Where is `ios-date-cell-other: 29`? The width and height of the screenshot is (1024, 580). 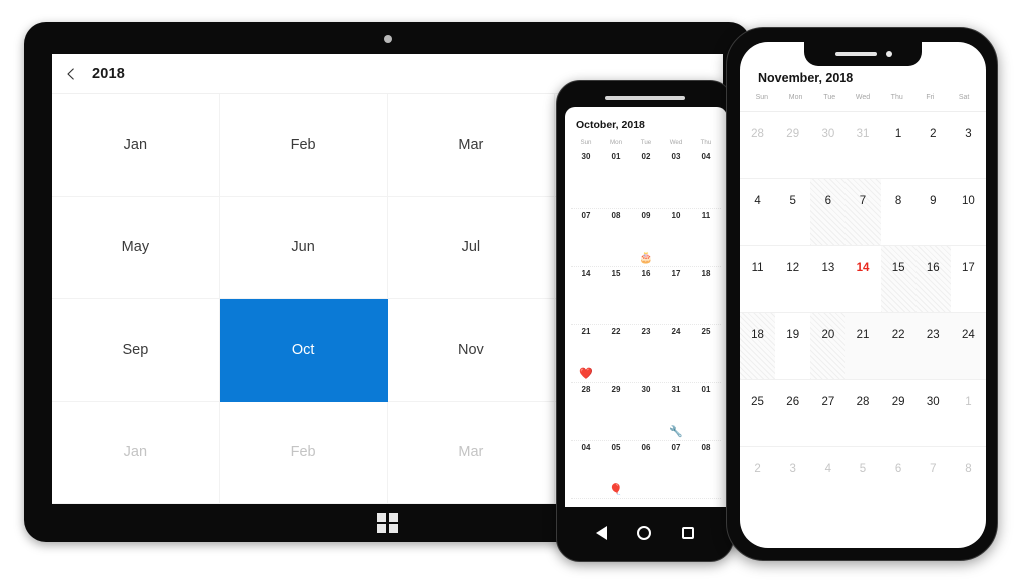
ios-date-cell-other: 29 is located at coordinates (792, 145).